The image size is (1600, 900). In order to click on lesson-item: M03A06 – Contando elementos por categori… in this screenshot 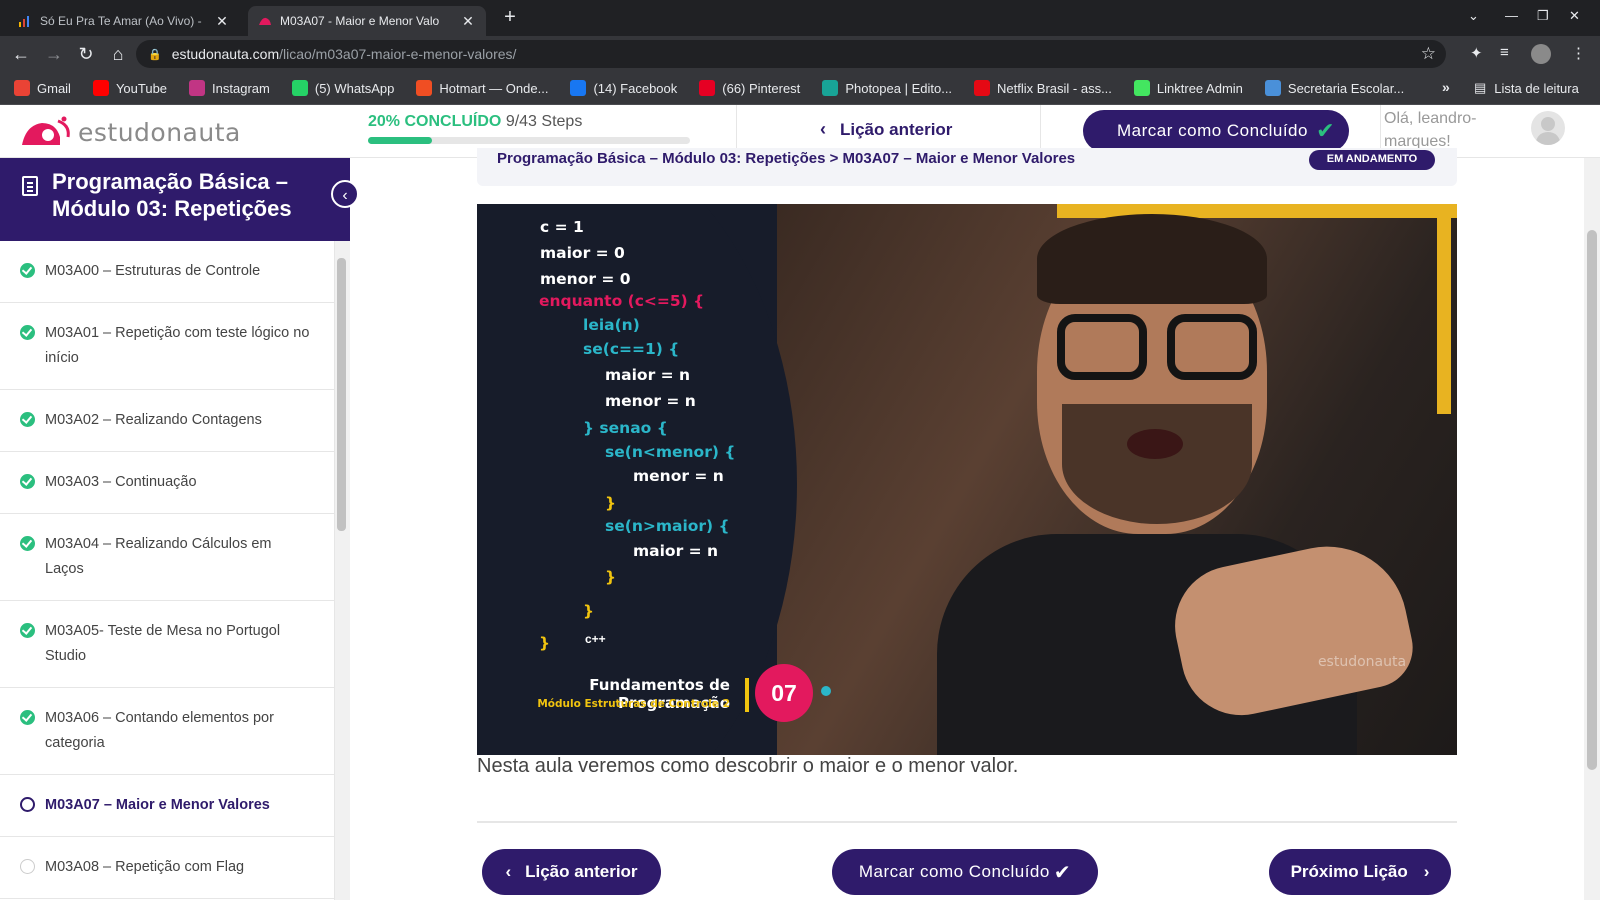, I will do `click(167, 731)`.